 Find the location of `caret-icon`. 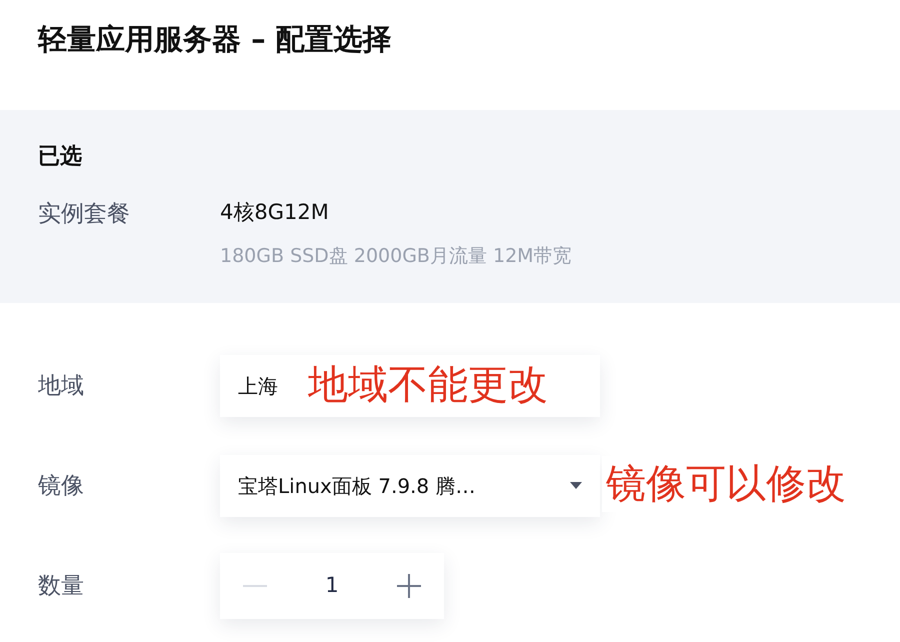

caret-icon is located at coordinates (576, 486).